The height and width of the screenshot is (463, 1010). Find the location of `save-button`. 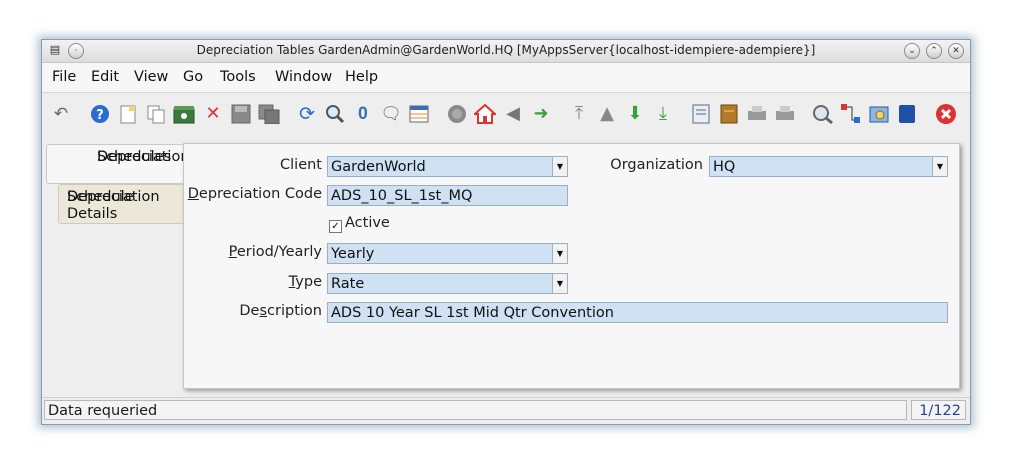

save-button is located at coordinates (241, 114).